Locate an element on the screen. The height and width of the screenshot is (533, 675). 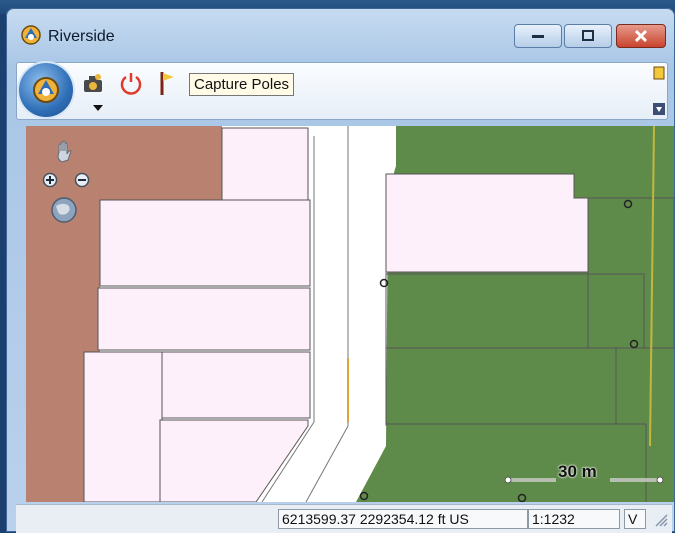
app-menu-button is located at coordinates (46, 90).